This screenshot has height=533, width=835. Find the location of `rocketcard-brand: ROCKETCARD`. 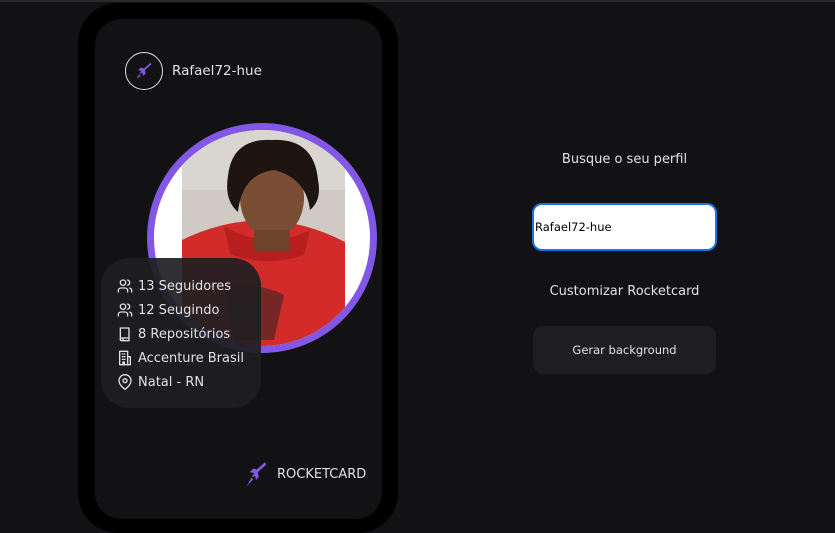

rocketcard-brand: ROCKETCARD is located at coordinates (305, 474).